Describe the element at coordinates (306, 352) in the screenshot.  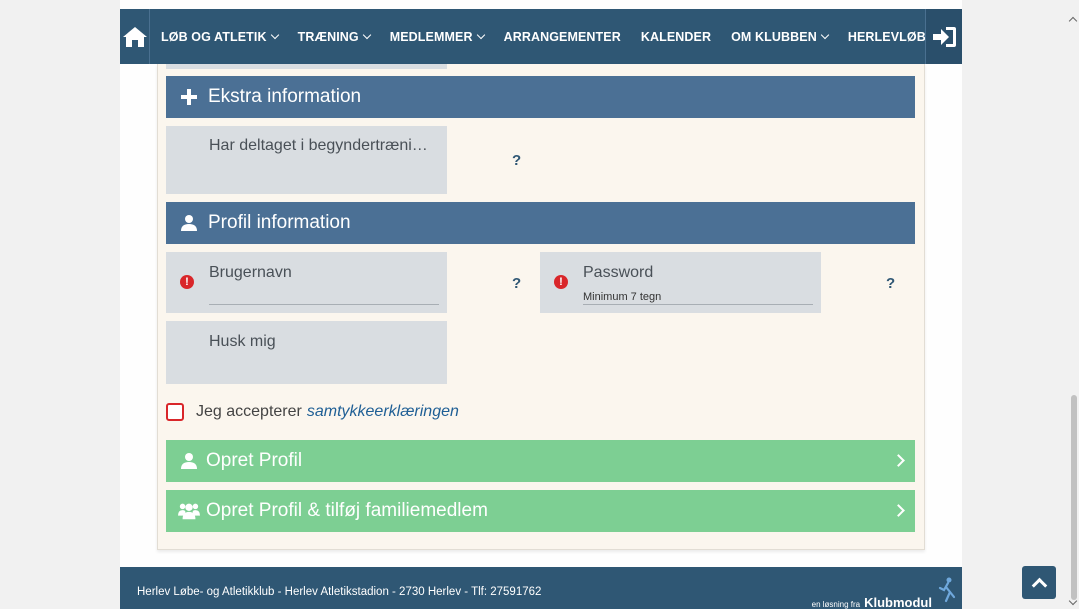
I see `remember-me-field: Husk mig` at that location.